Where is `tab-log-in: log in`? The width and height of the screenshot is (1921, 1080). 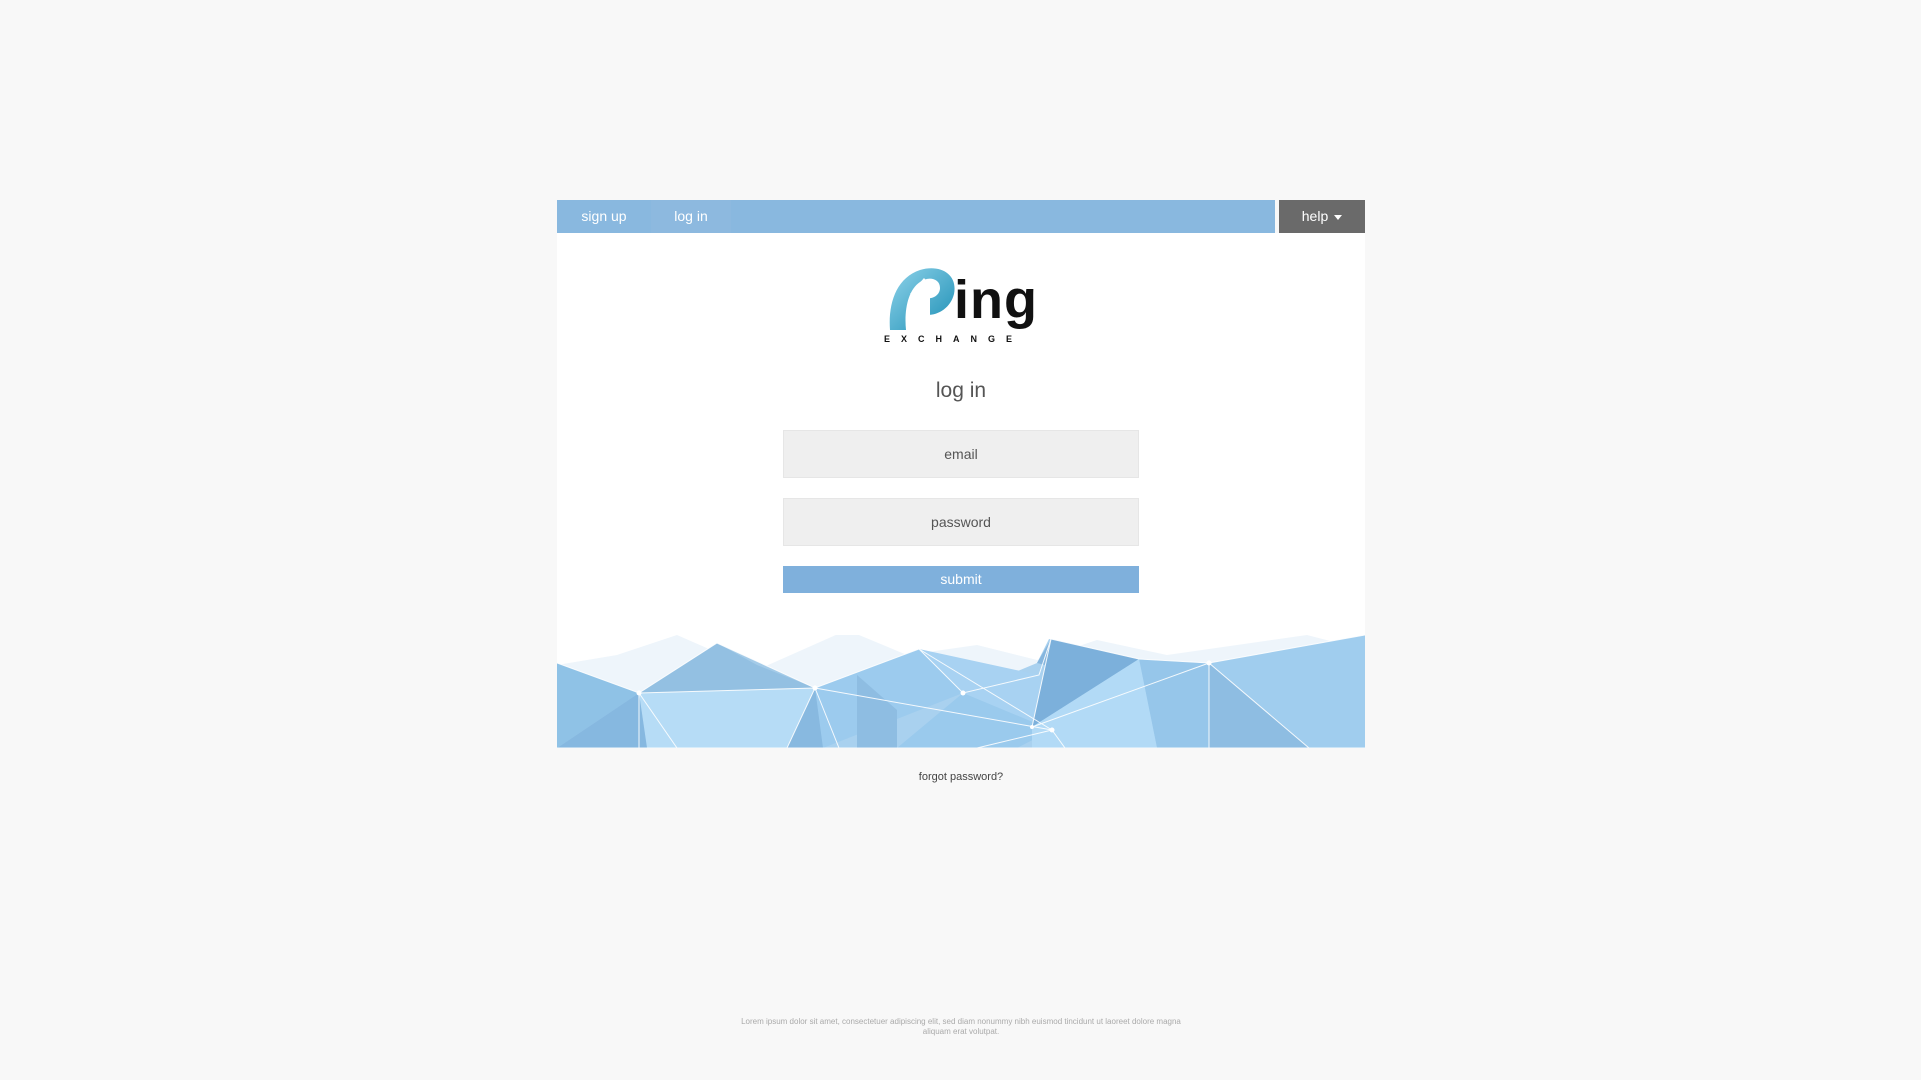 tab-log-in: log in is located at coordinates (691, 216).